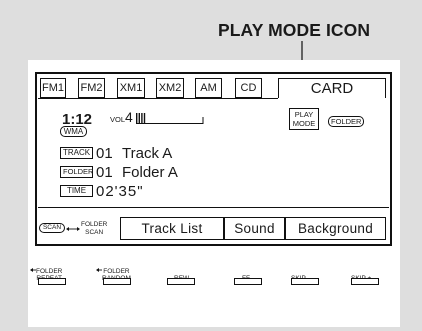 This screenshot has width=422, height=331. Describe the element at coordinates (131, 88) in the screenshot. I see `tab-xm1: XM1` at that location.